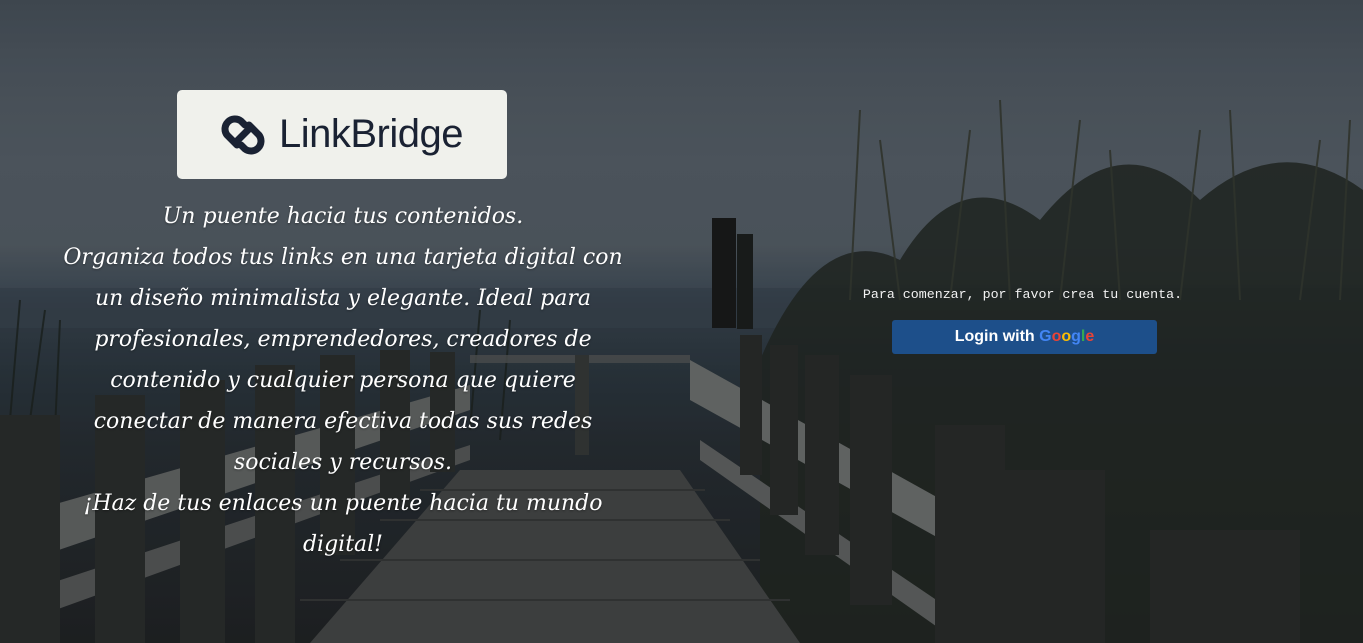  What do you see at coordinates (243, 134) in the screenshot?
I see `chain-link-icon` at bounding box center [243, 134].